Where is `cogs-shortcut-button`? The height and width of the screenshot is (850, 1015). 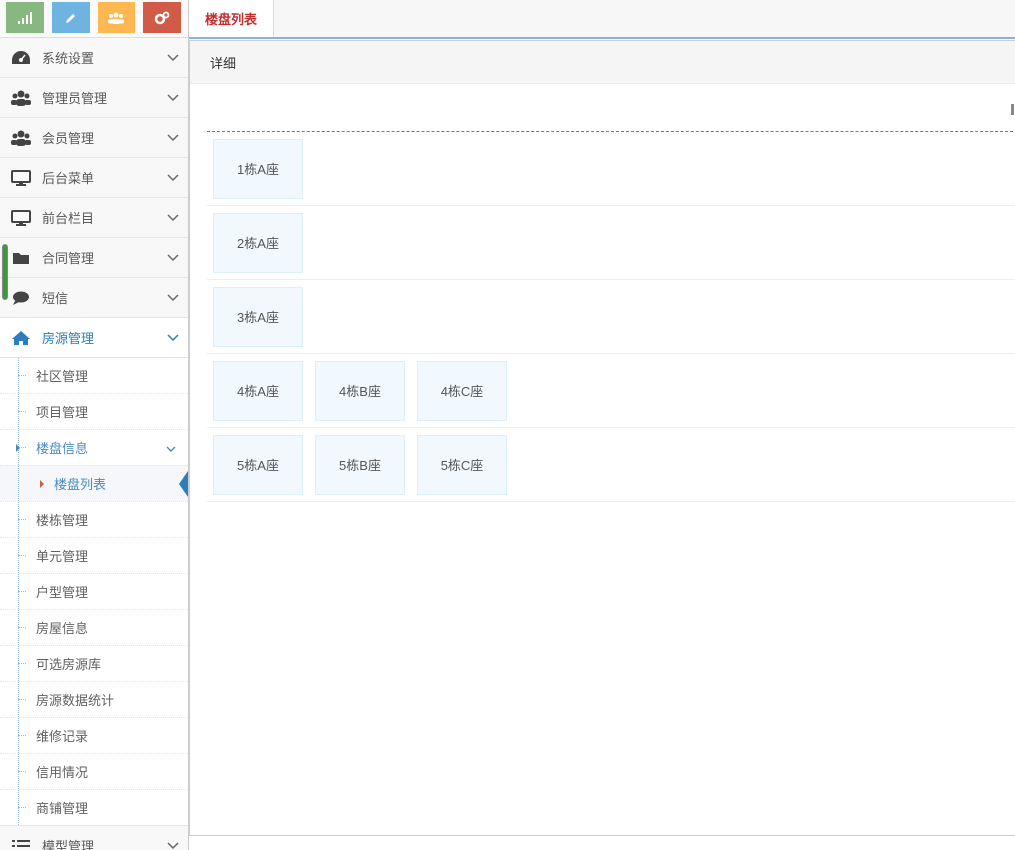 cogs-shortcut-button is located at coordinates (162, 17).